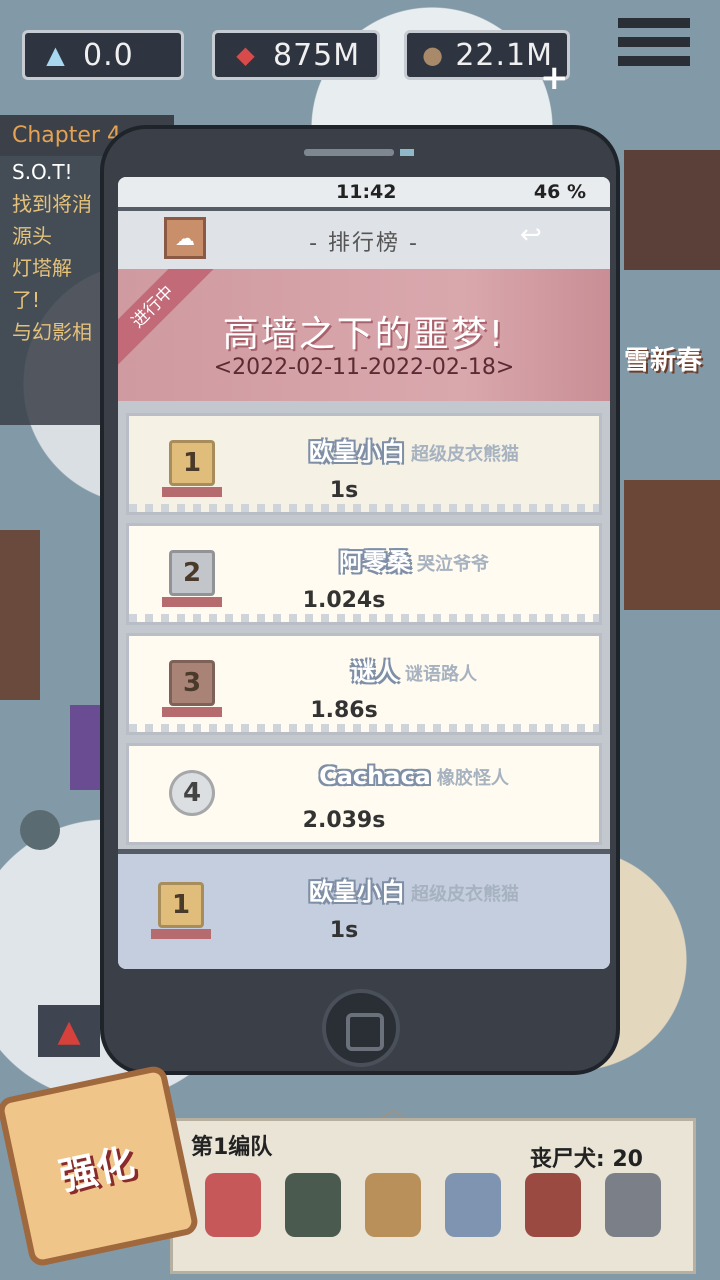 This screenshot has width=720, height=1280. Describe the element at coordinates (246, 55) in the screenshot. I see `gem-icon: ◆` at that location.